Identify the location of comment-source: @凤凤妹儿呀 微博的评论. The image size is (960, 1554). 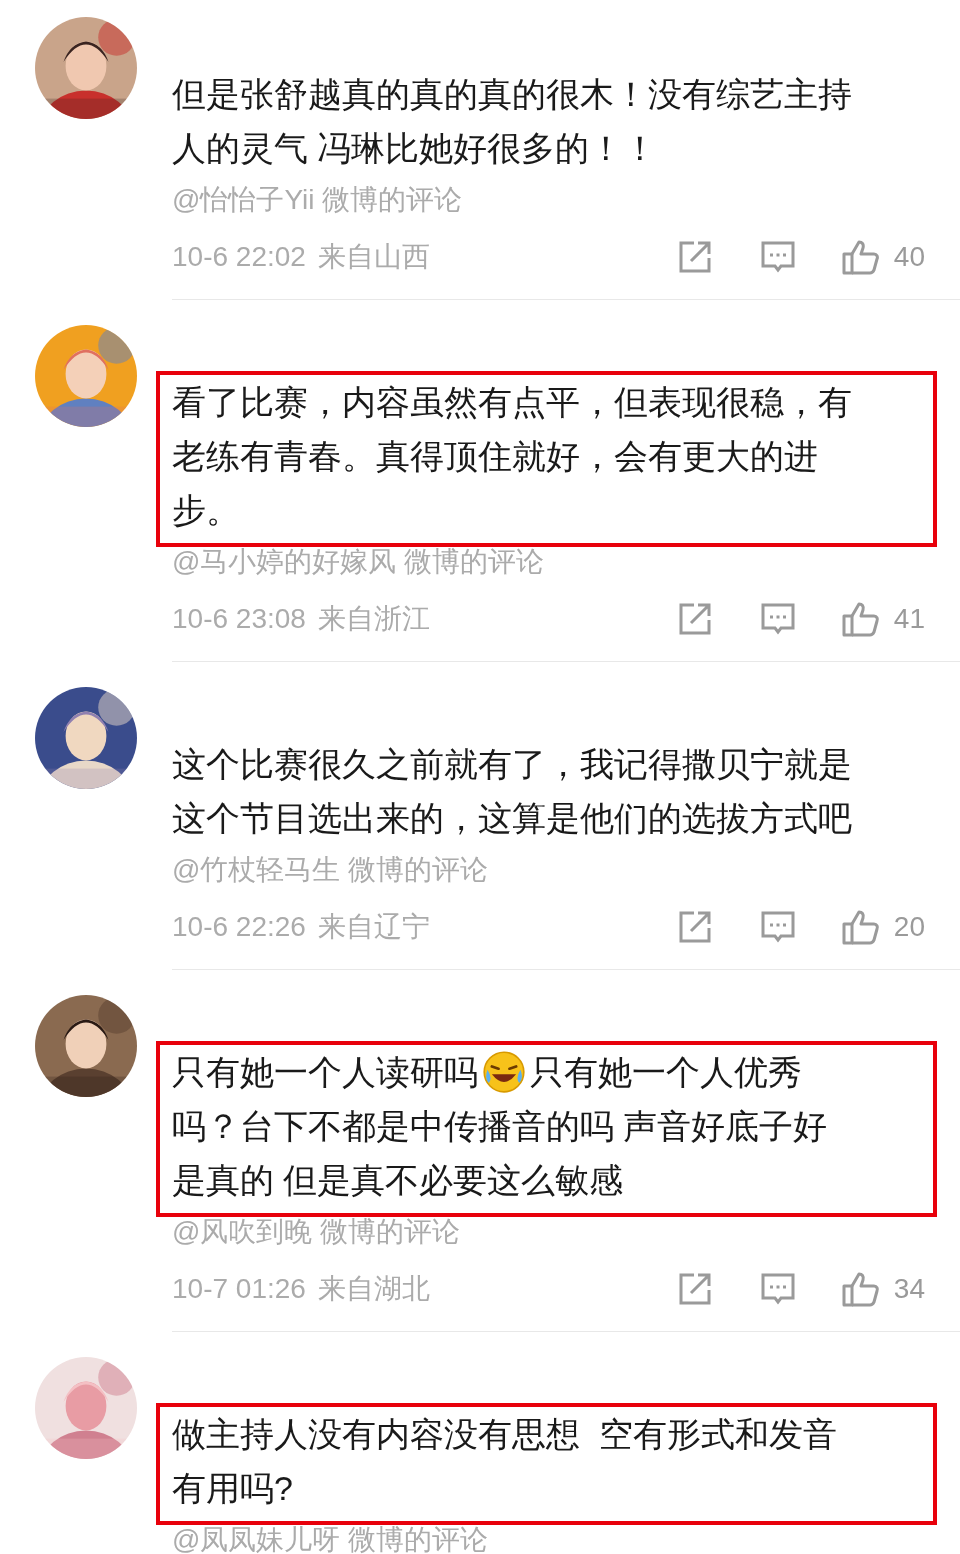
(330, 1539).